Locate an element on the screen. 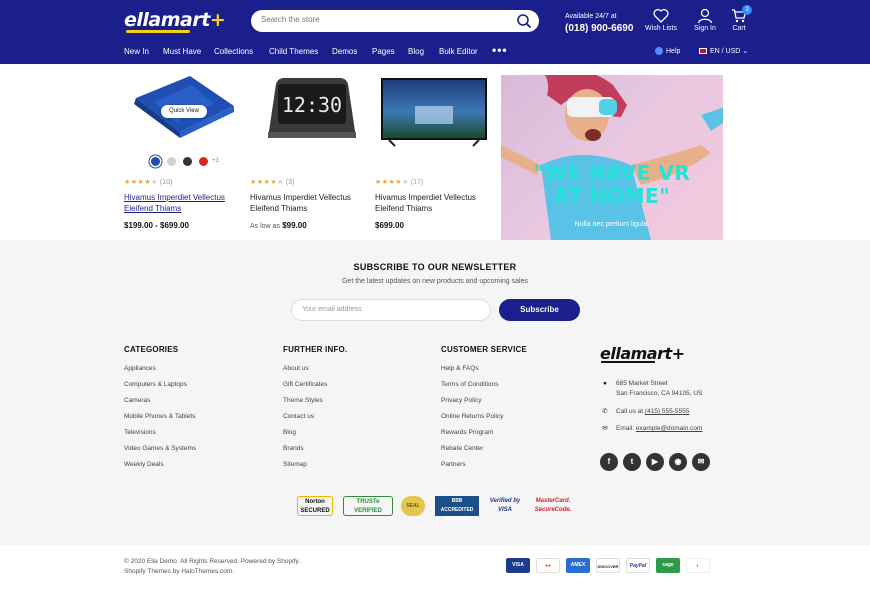 The image size is (870, 592). footer-link: Privacy Policy is located at coordinates (484, 405).